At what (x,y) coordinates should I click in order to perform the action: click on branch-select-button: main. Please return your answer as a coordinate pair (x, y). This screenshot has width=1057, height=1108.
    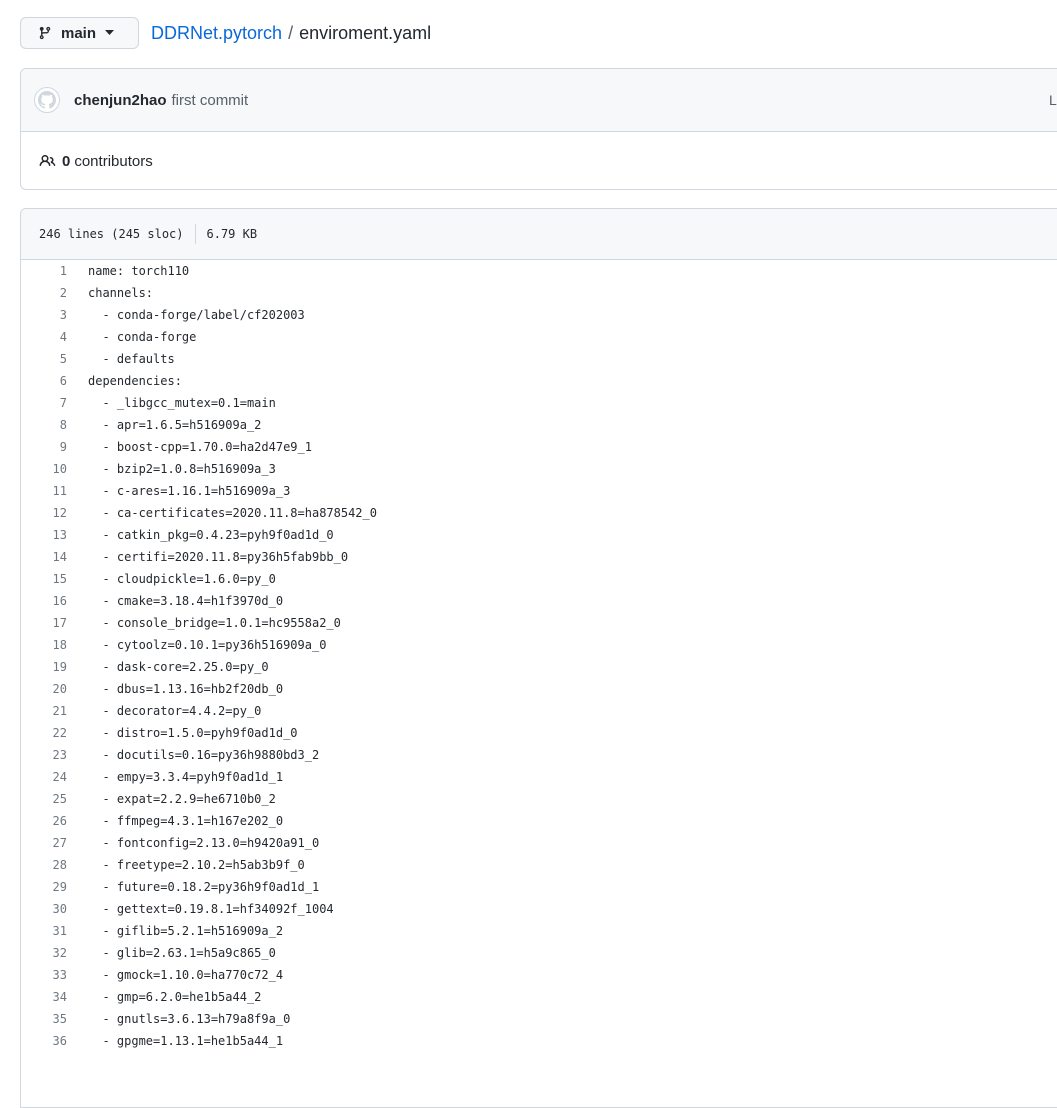
    Looking at the image, I should click on (80, 33).